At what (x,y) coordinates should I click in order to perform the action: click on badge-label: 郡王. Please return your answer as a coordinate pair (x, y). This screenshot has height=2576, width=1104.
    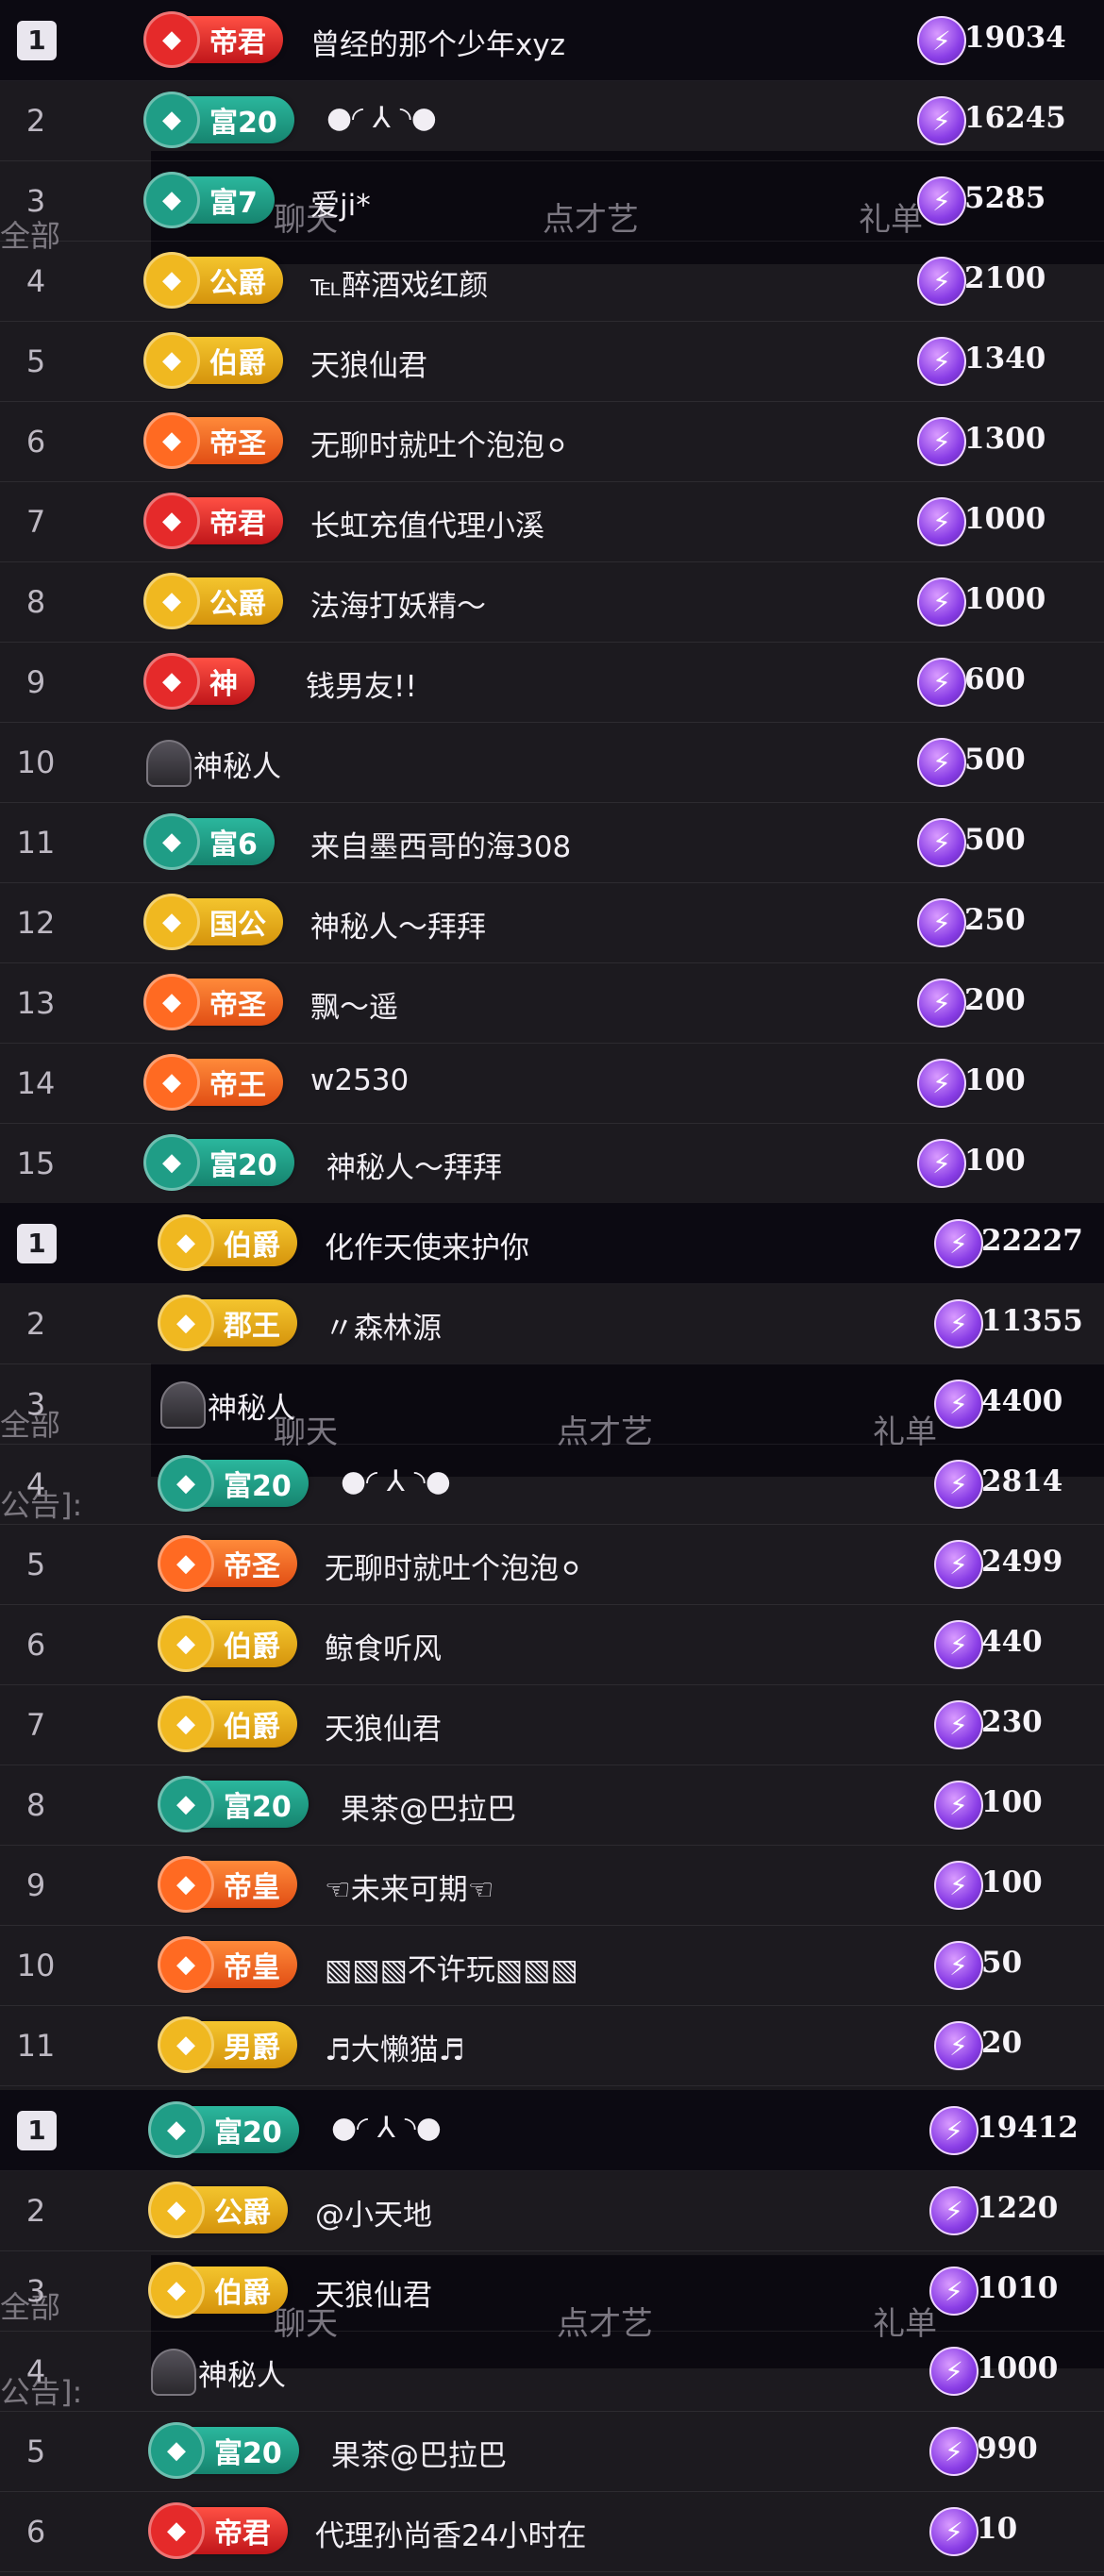
    Looking at the image, I should click on (252, 1326).